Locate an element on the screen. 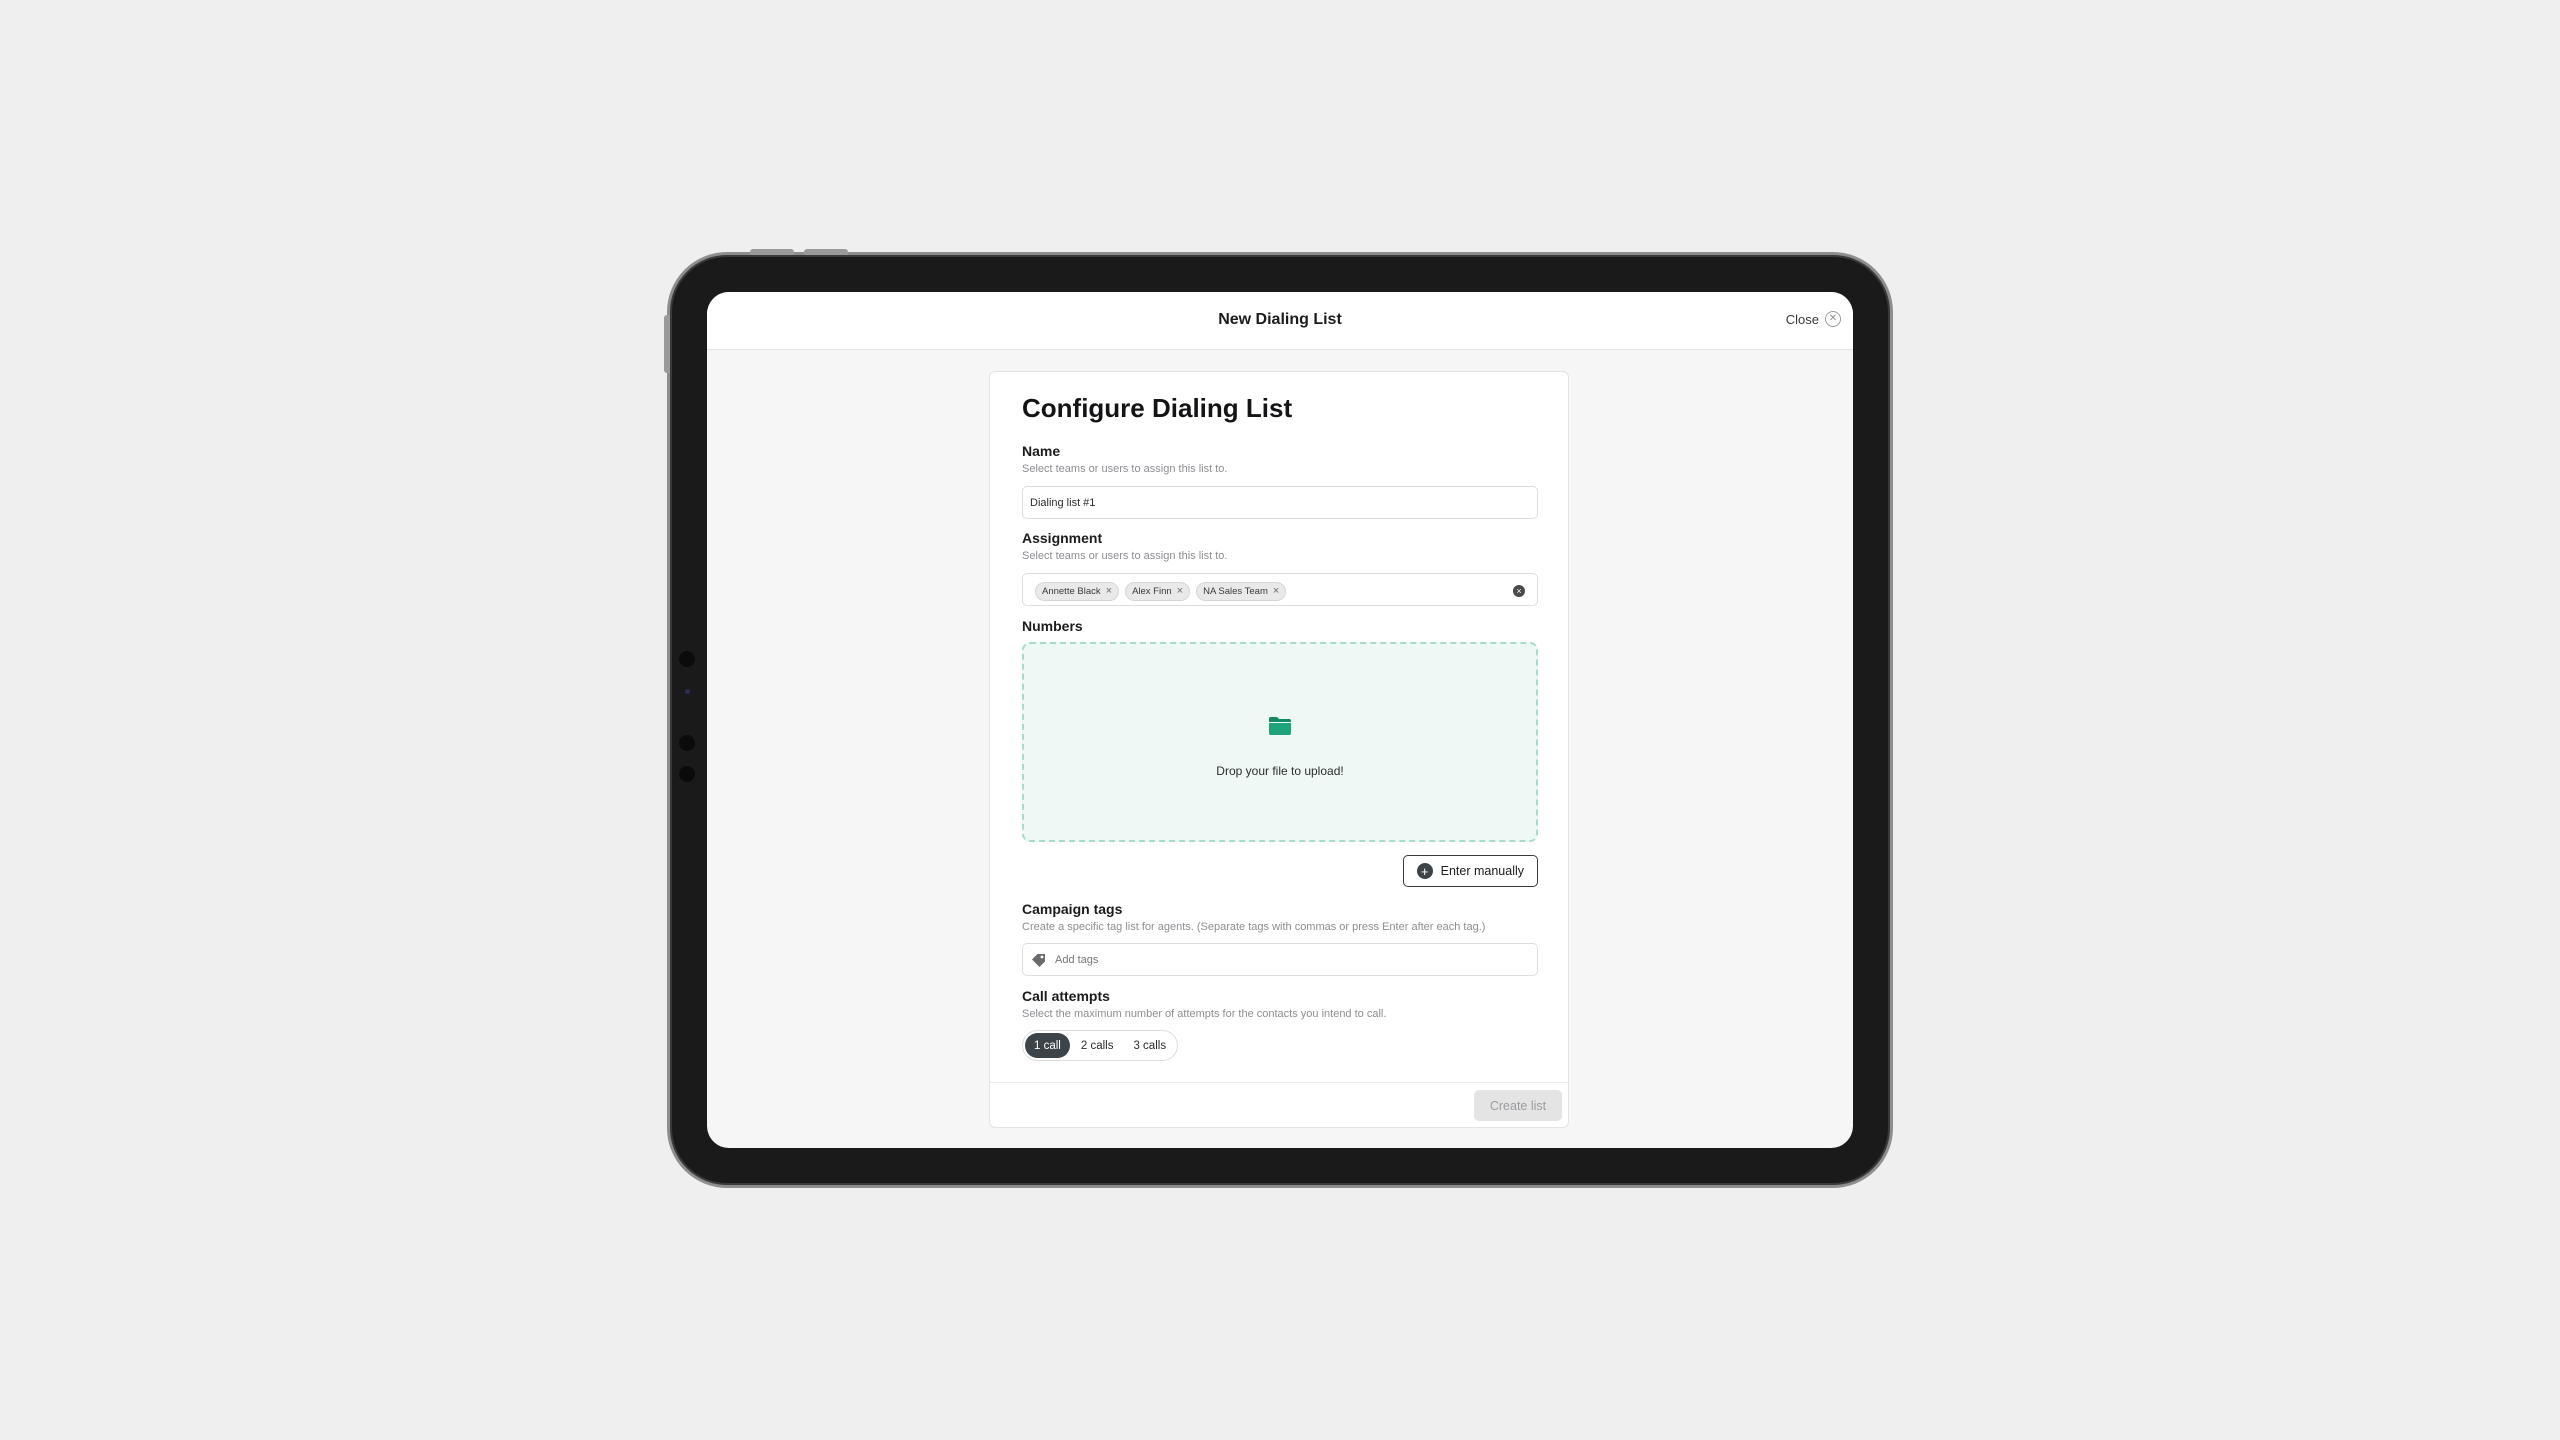  file-dropzone: Drop your file to upload! is located at coordinates (1280, 742).